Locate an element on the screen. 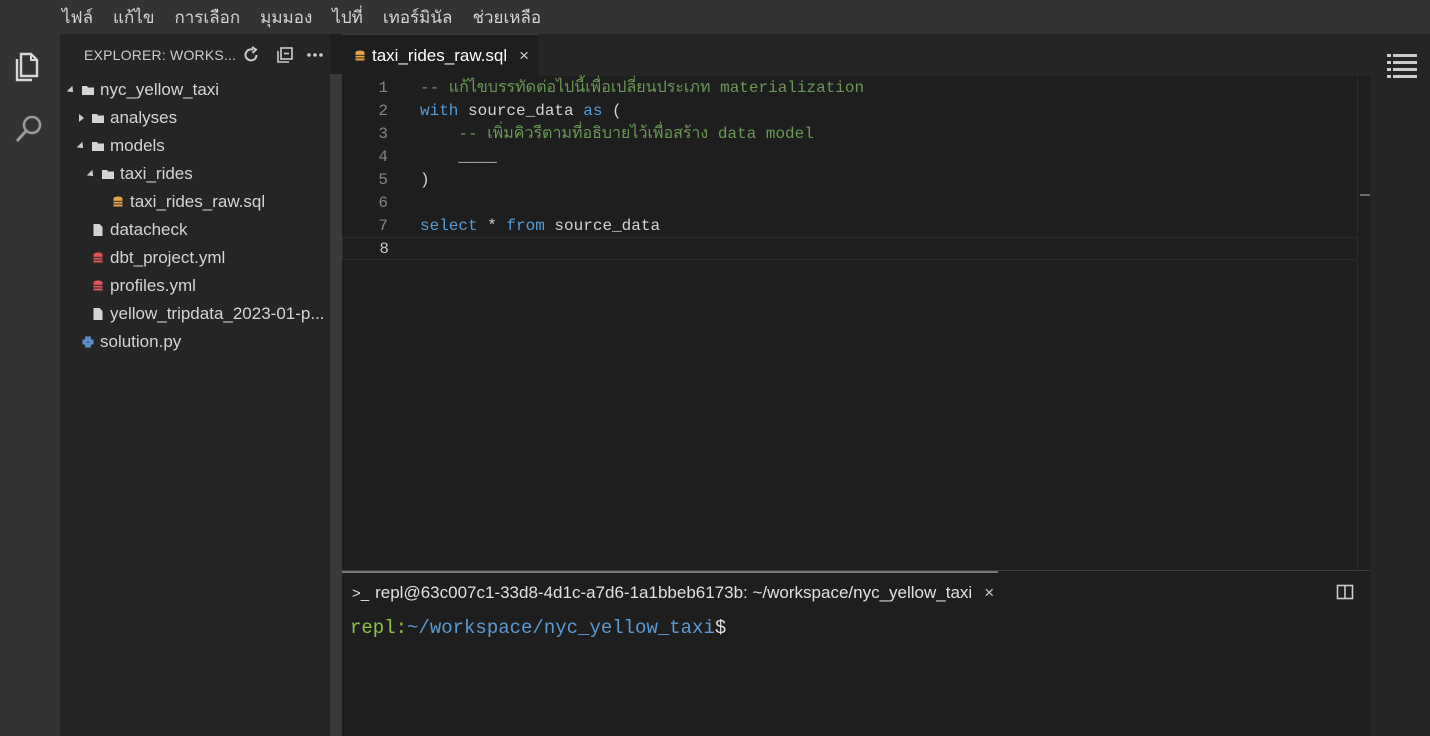 The image size is (1430, 736). more-icon is located at coordinates (315, 55).